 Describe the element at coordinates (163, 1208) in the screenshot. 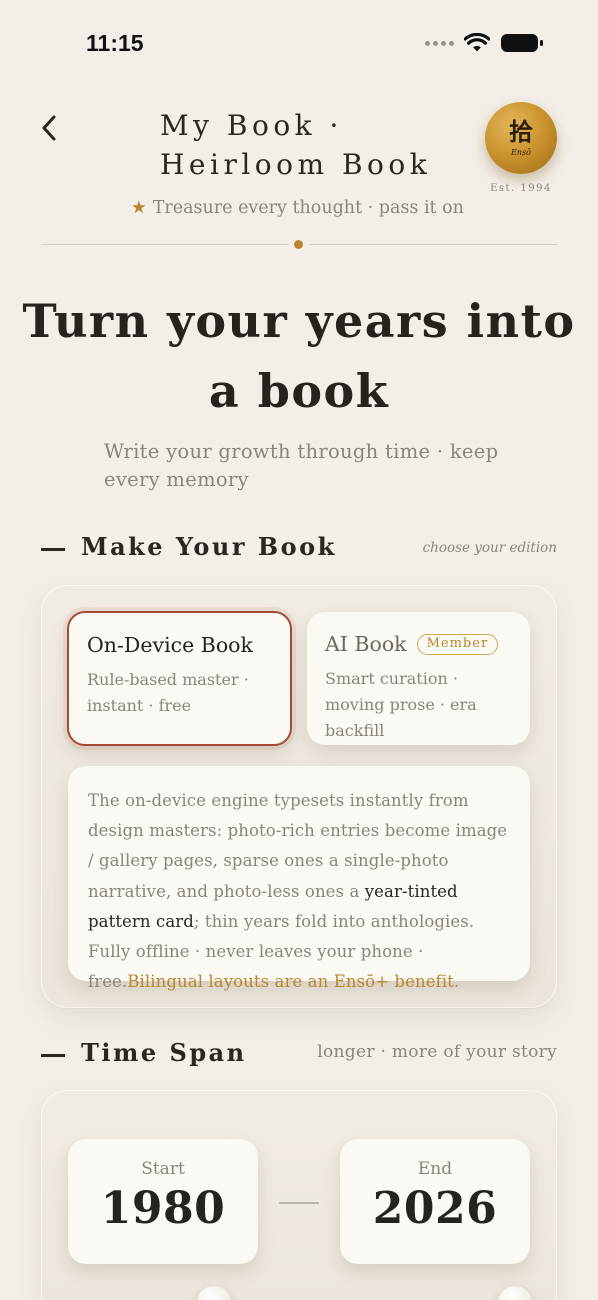

I see `start-year: 1980` at that location.